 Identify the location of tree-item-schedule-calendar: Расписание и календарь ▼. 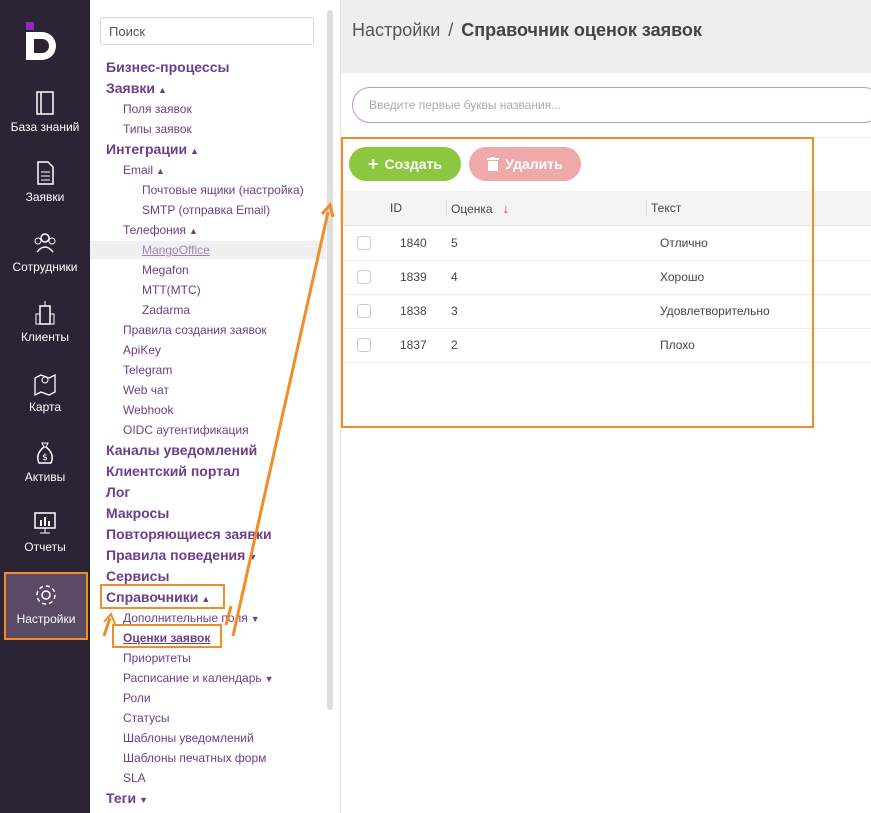
(198, 678).